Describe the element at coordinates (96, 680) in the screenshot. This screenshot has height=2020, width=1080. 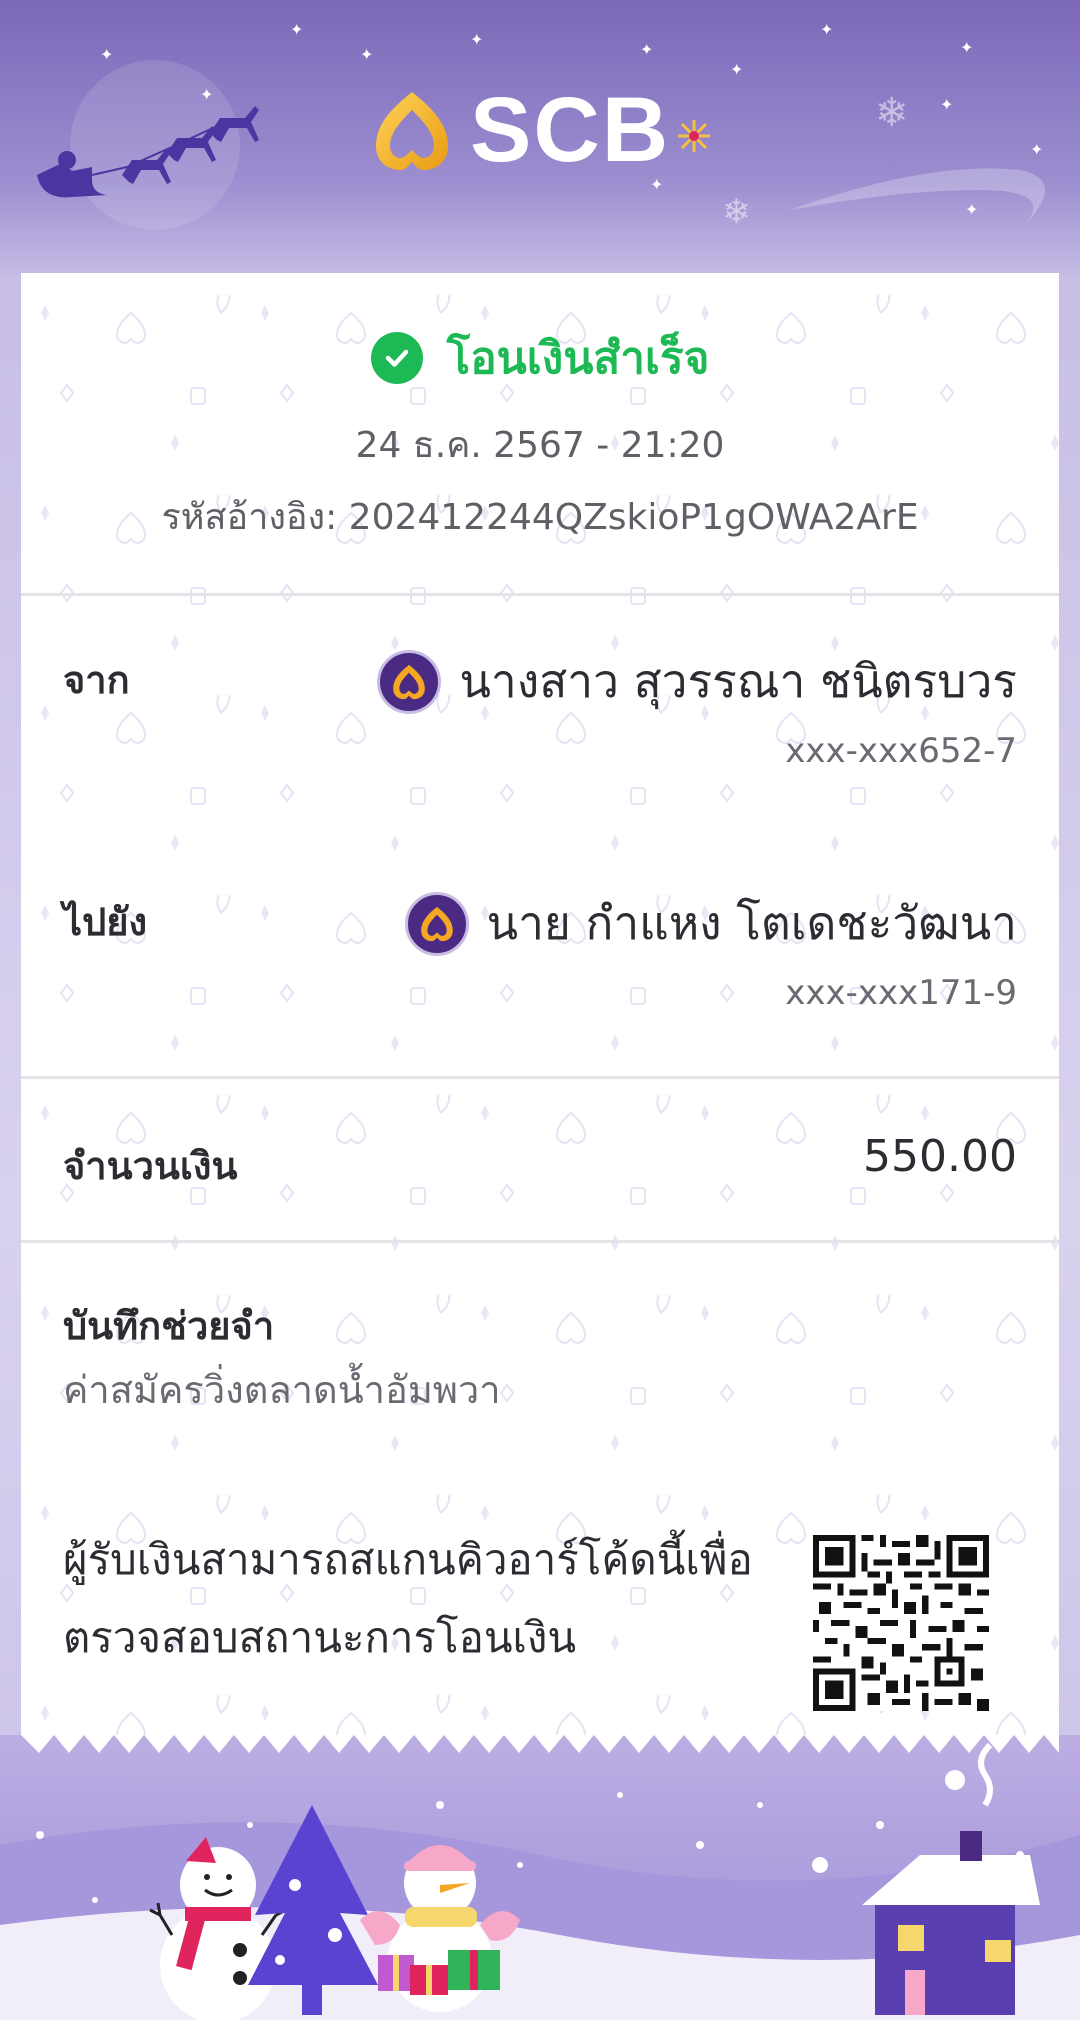
I see `from-label: จาก` at that location.